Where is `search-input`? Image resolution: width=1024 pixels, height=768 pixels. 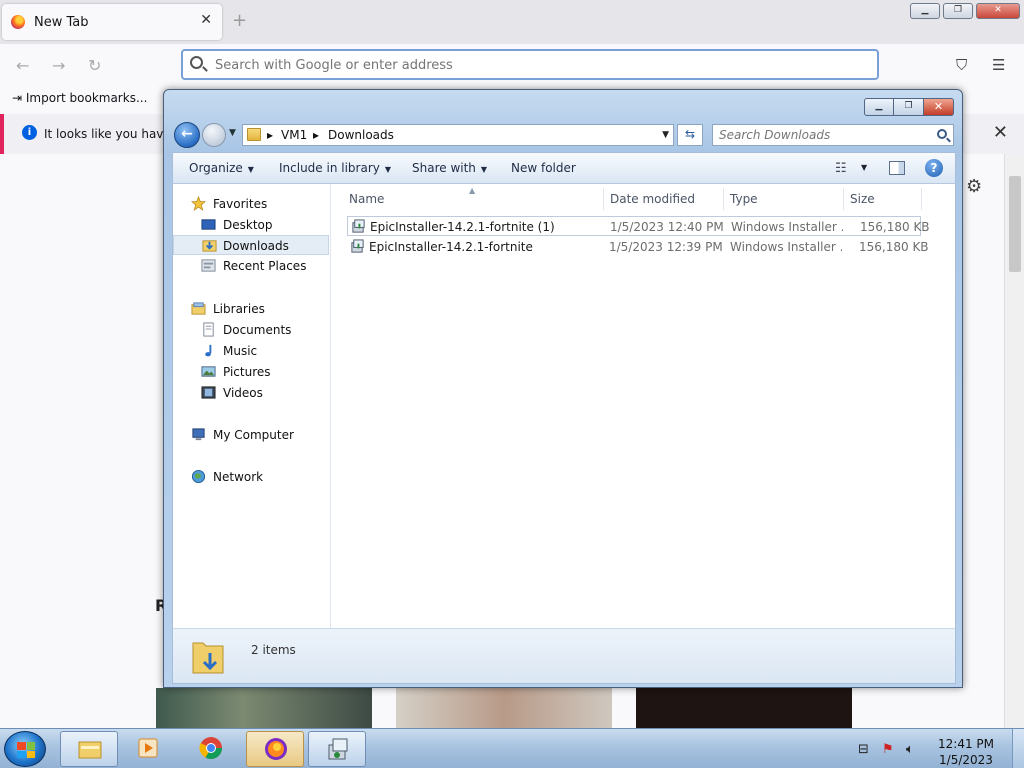
search-input is located at coordinates (819, 135).